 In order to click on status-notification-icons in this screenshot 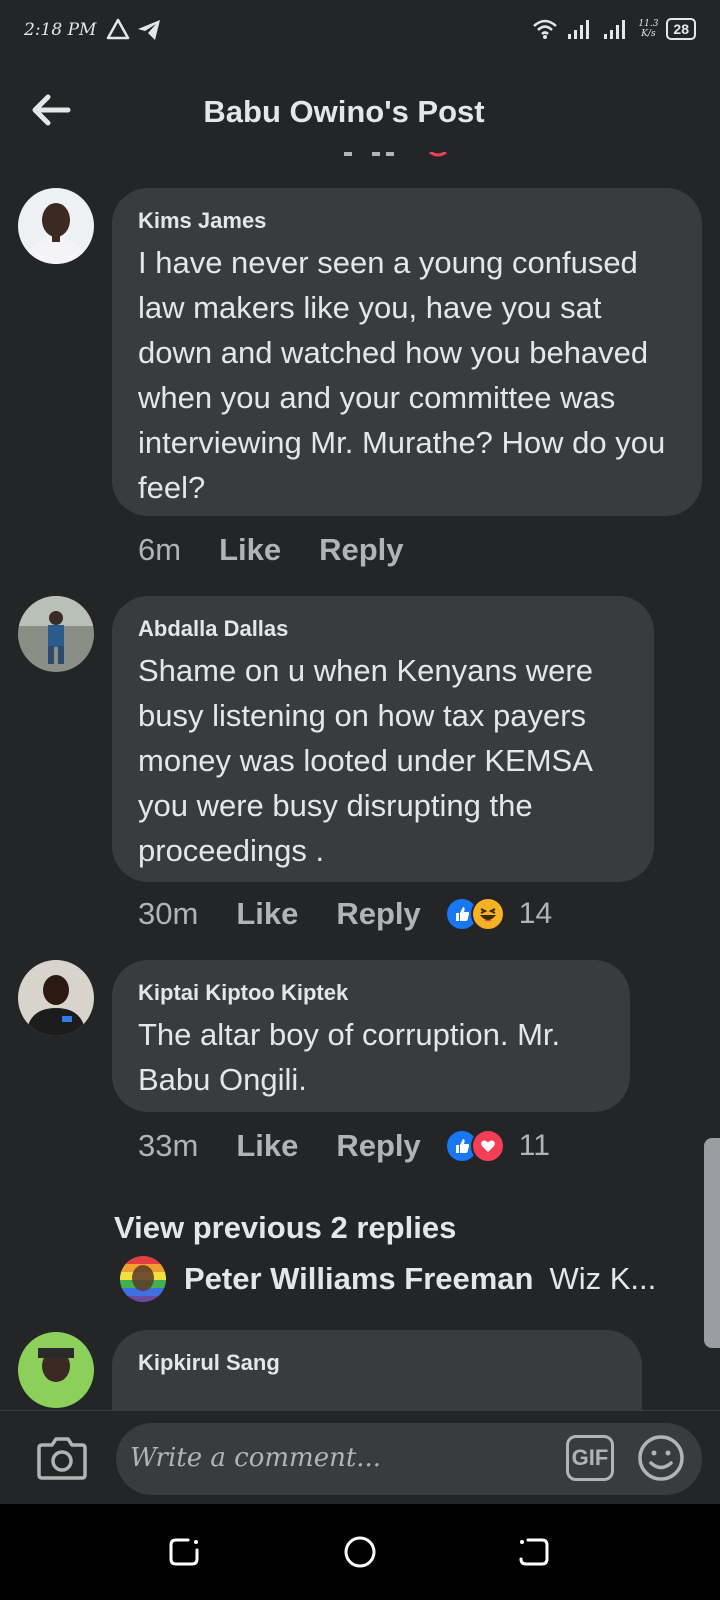, I will do `click(134, 30)`.